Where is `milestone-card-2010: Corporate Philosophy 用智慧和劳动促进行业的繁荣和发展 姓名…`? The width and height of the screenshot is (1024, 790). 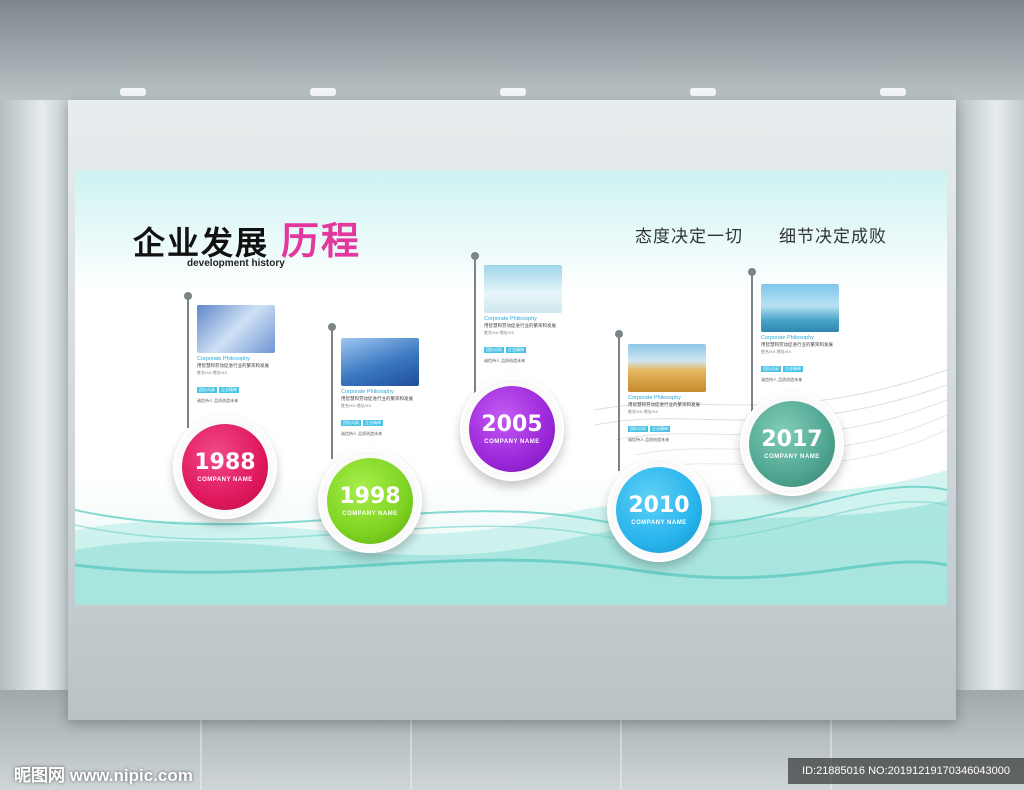 milestone-card-2010: Corporate Philosophy 用智慧和劳动促进行业的繁荣和发展 姓名… is located at coordinates (678, 393).